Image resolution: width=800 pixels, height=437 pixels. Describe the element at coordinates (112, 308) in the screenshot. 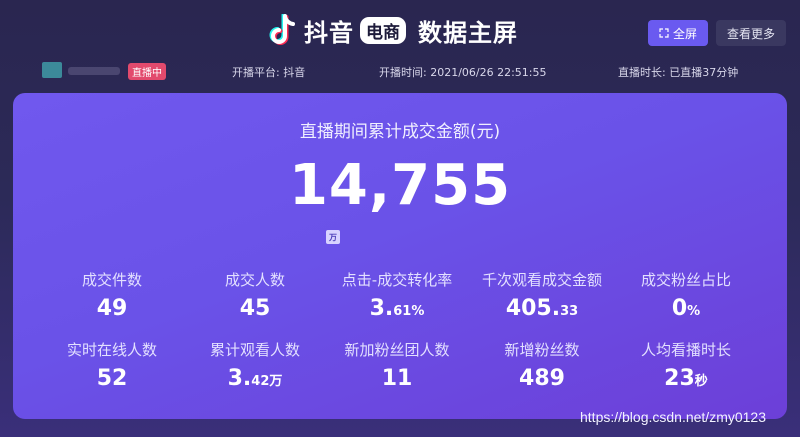

I see `metric-value: 49` at that location.